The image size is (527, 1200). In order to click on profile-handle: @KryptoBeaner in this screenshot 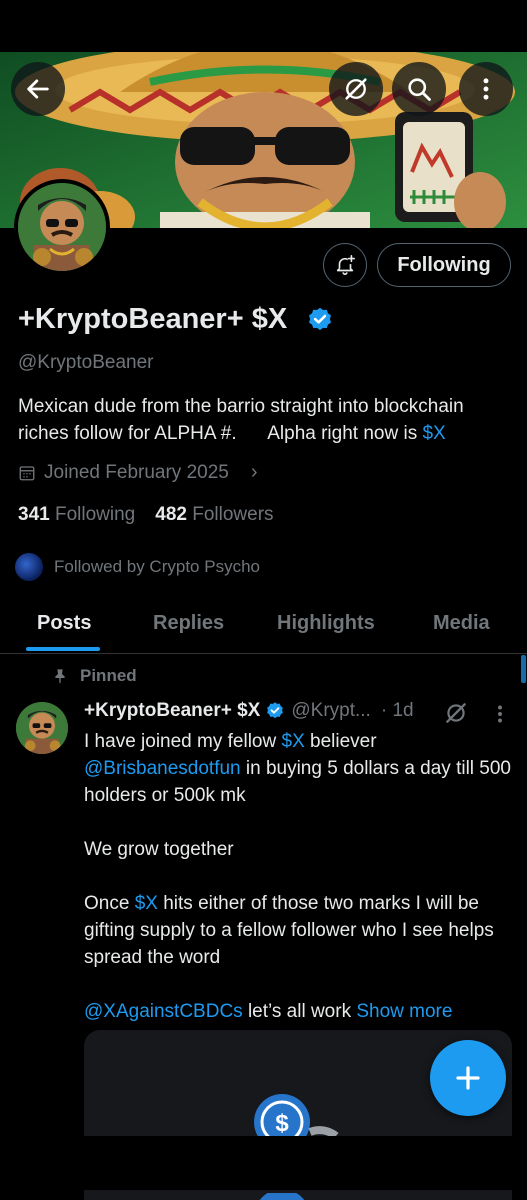, I will do `click(86, 362)`.